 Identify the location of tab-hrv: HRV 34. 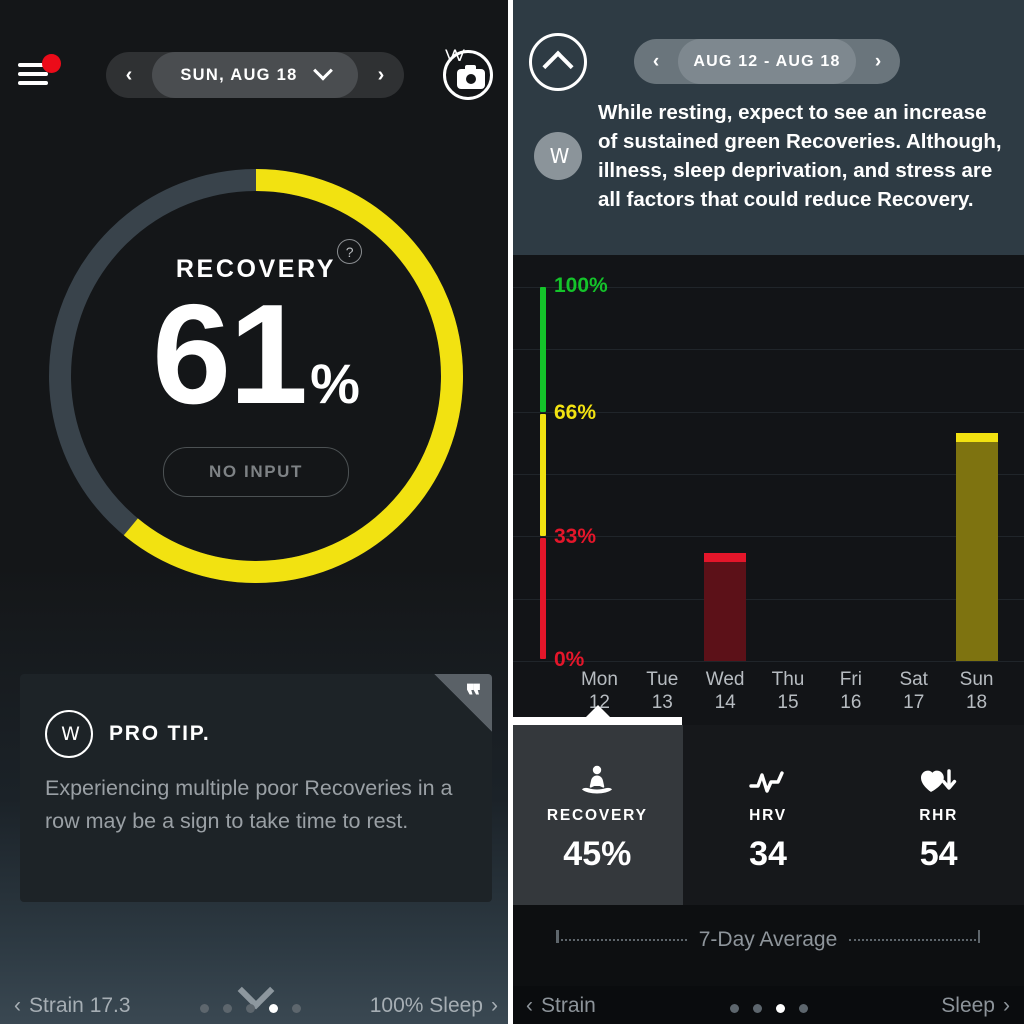
(768, 815).